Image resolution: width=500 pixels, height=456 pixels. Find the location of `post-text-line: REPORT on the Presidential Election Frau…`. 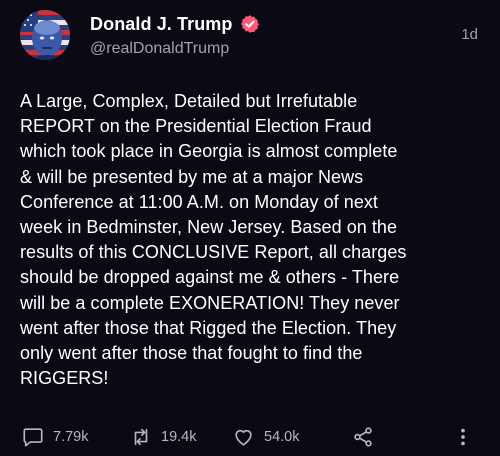

post-text-line: REPORT on the Presidential Election Frau… is located at coordinates (196, 126).